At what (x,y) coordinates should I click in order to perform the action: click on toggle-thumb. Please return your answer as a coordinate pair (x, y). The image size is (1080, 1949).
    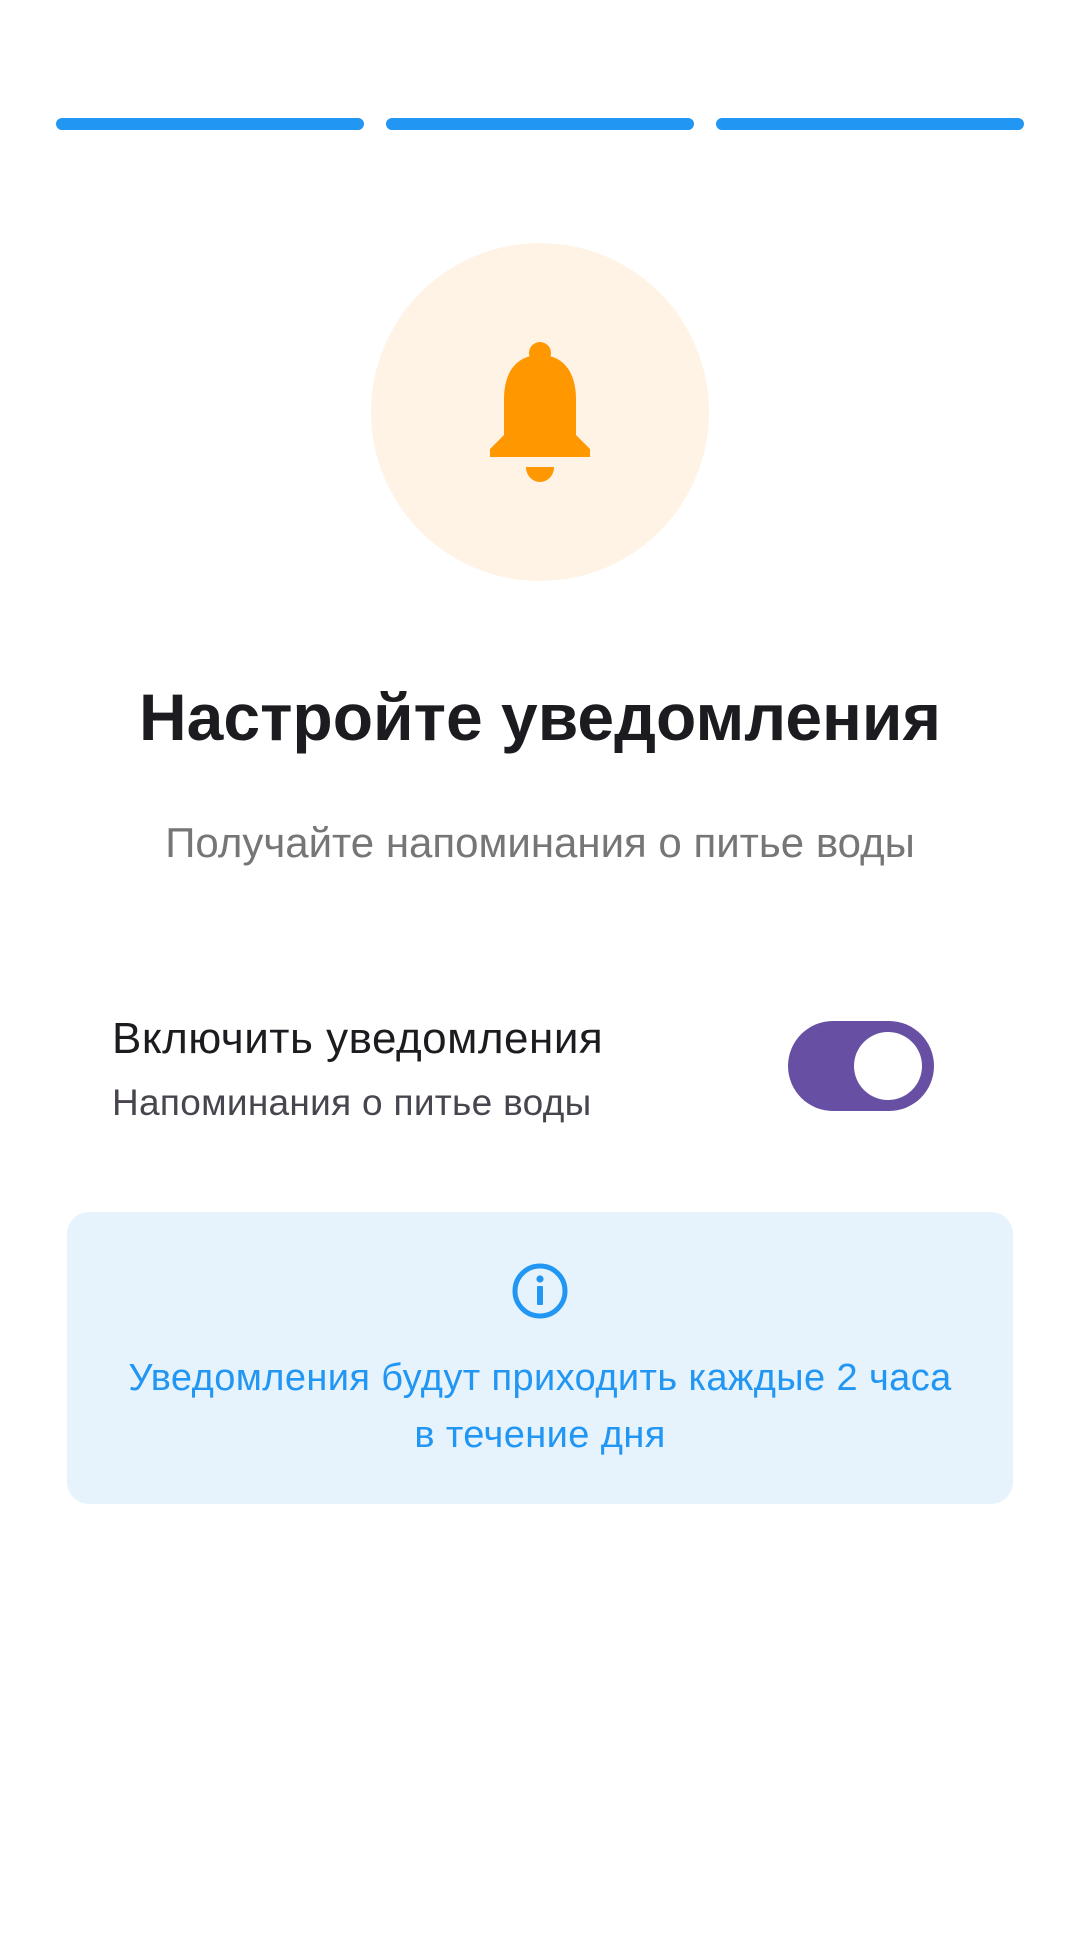
    Looking at the image, I should click on (888, 1066).